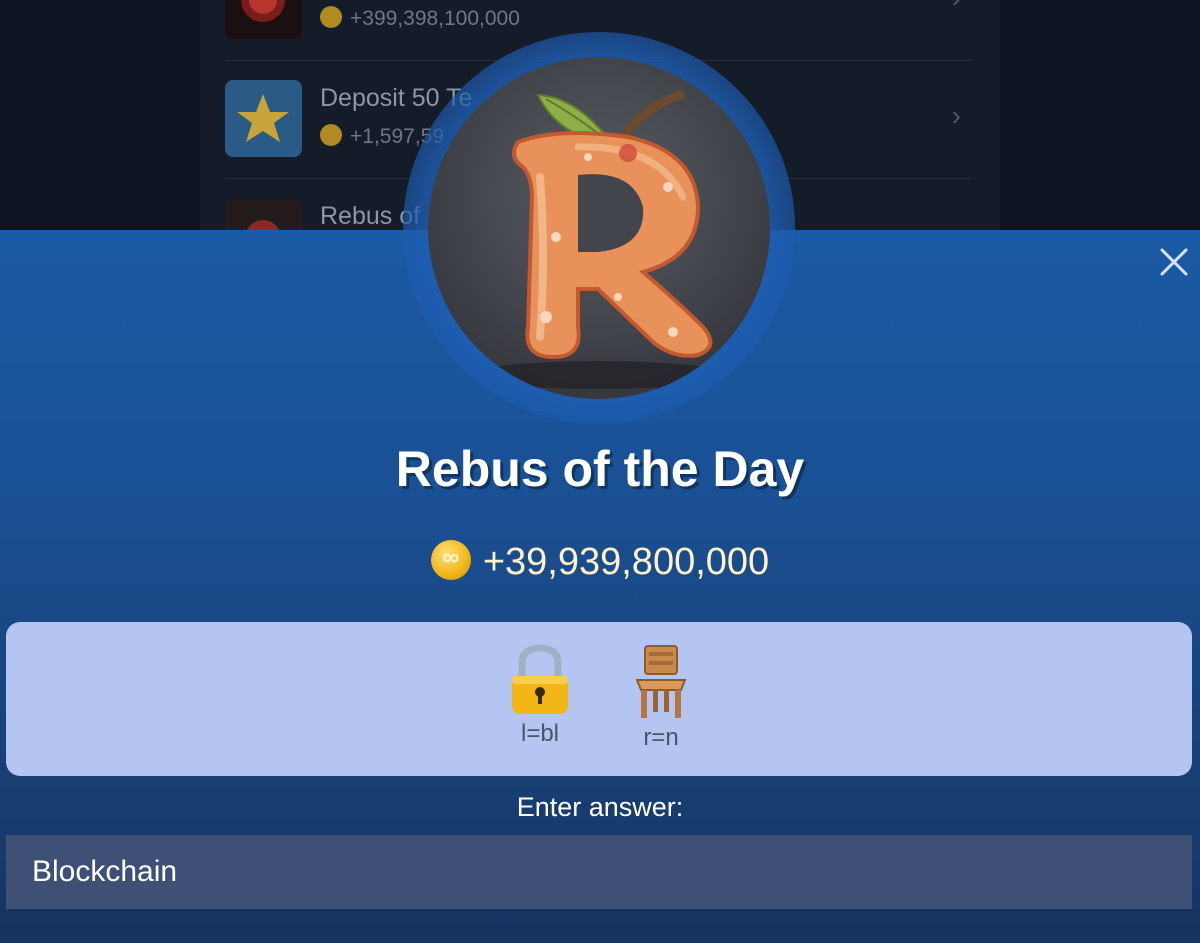  What do you see at coordinates (661, 737) in the screenshot?
I see `puzzle-caption: r=n` at bounding box center [661, 737].